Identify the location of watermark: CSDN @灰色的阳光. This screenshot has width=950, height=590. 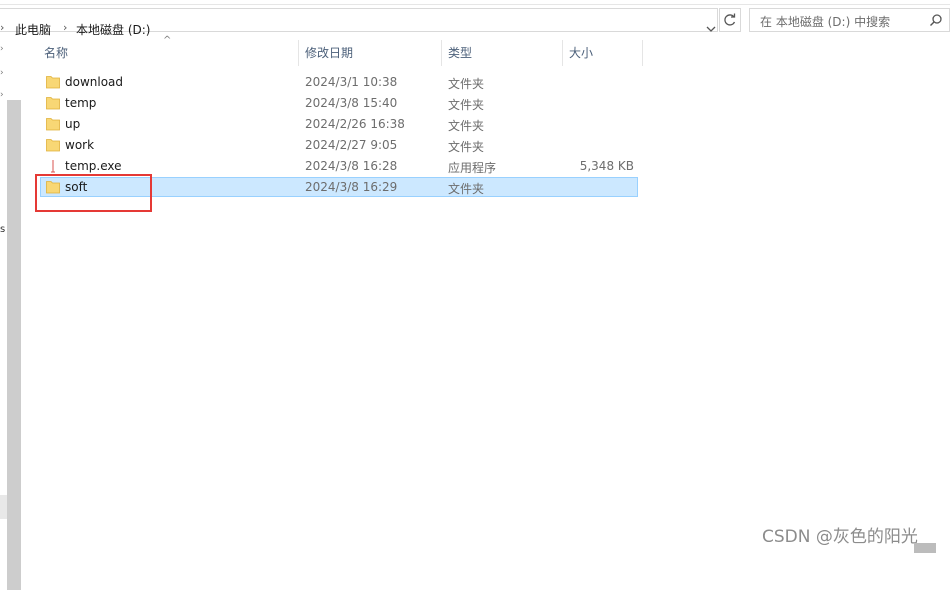
(840, 537).